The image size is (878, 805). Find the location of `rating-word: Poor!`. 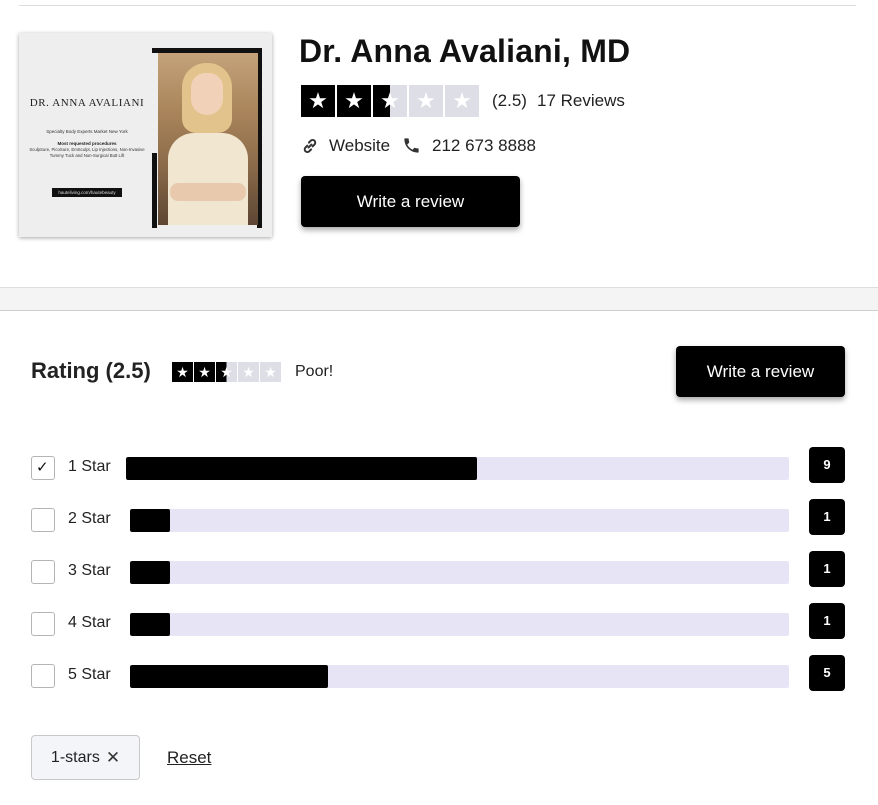

rating-word: Poor! is located at coordinates (314, 371).